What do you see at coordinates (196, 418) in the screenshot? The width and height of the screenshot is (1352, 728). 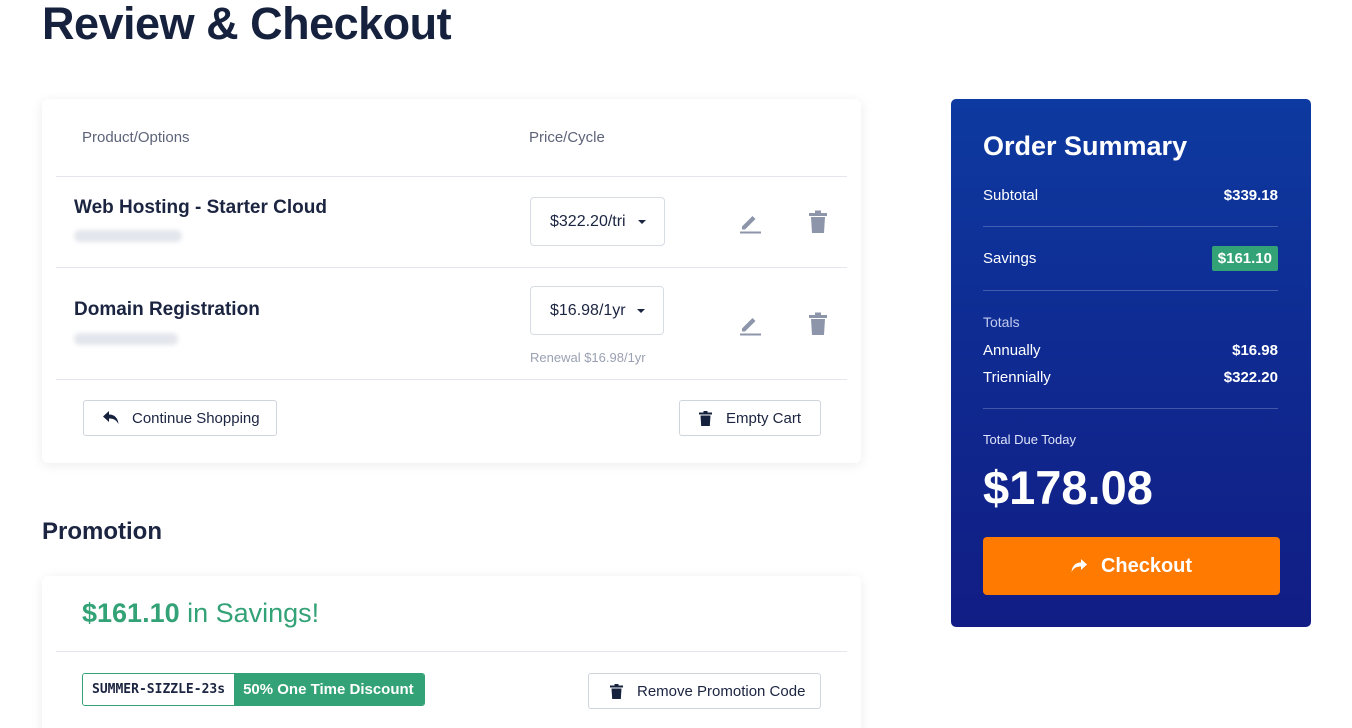 I see `continue-shopping-label: Continue Shopping` at bounding box center [196, 418].